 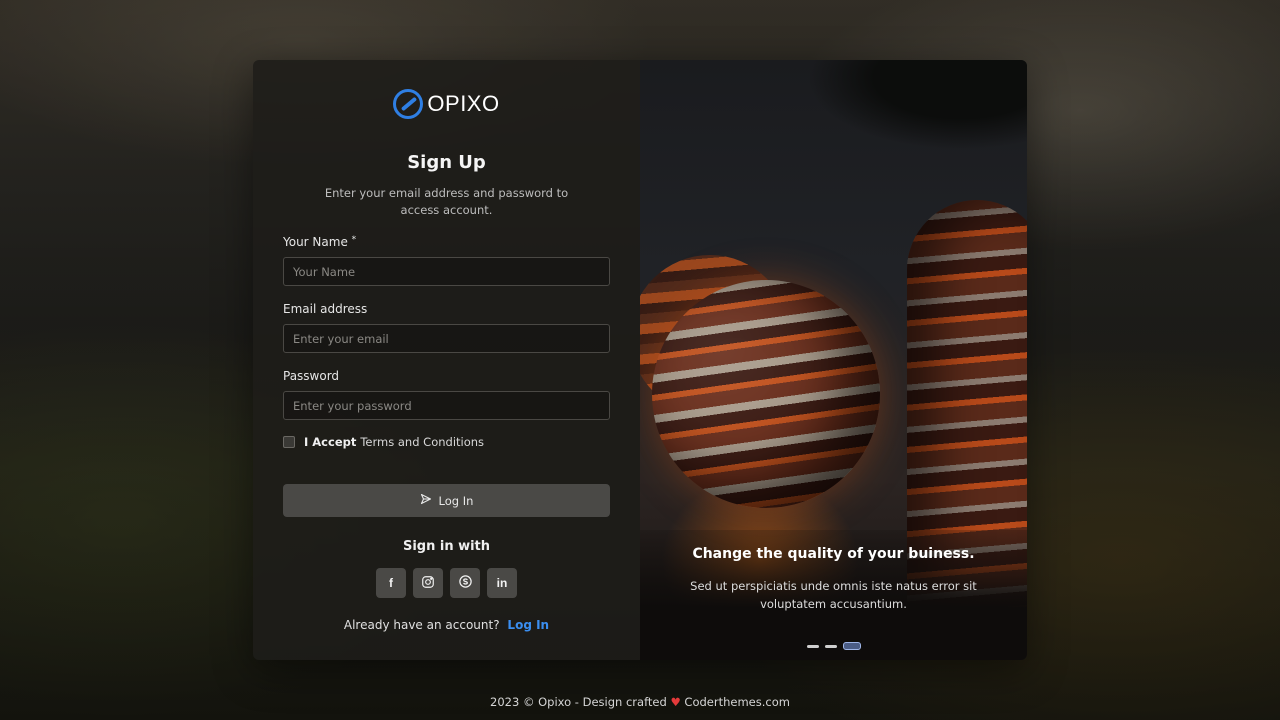 What do you see at coordinates (446, 405) in the screenshot?
I see `password-input` at bounding box center [446, 405].